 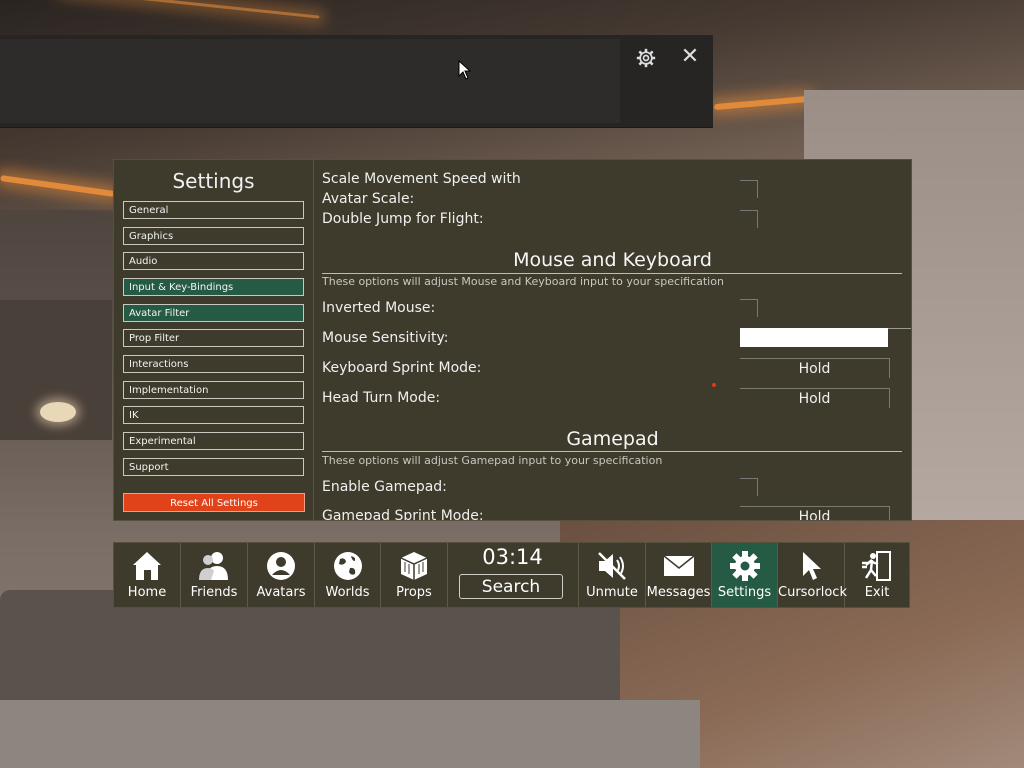 I want to click on room-rug, so click(x=350, y=734).